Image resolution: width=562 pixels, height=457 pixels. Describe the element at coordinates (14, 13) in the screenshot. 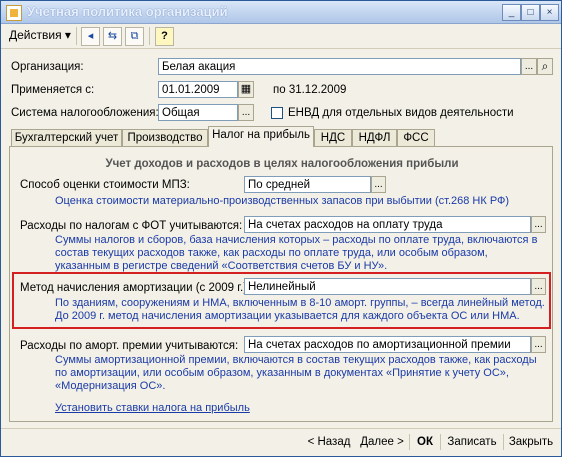

I see `document-icon` at that location.